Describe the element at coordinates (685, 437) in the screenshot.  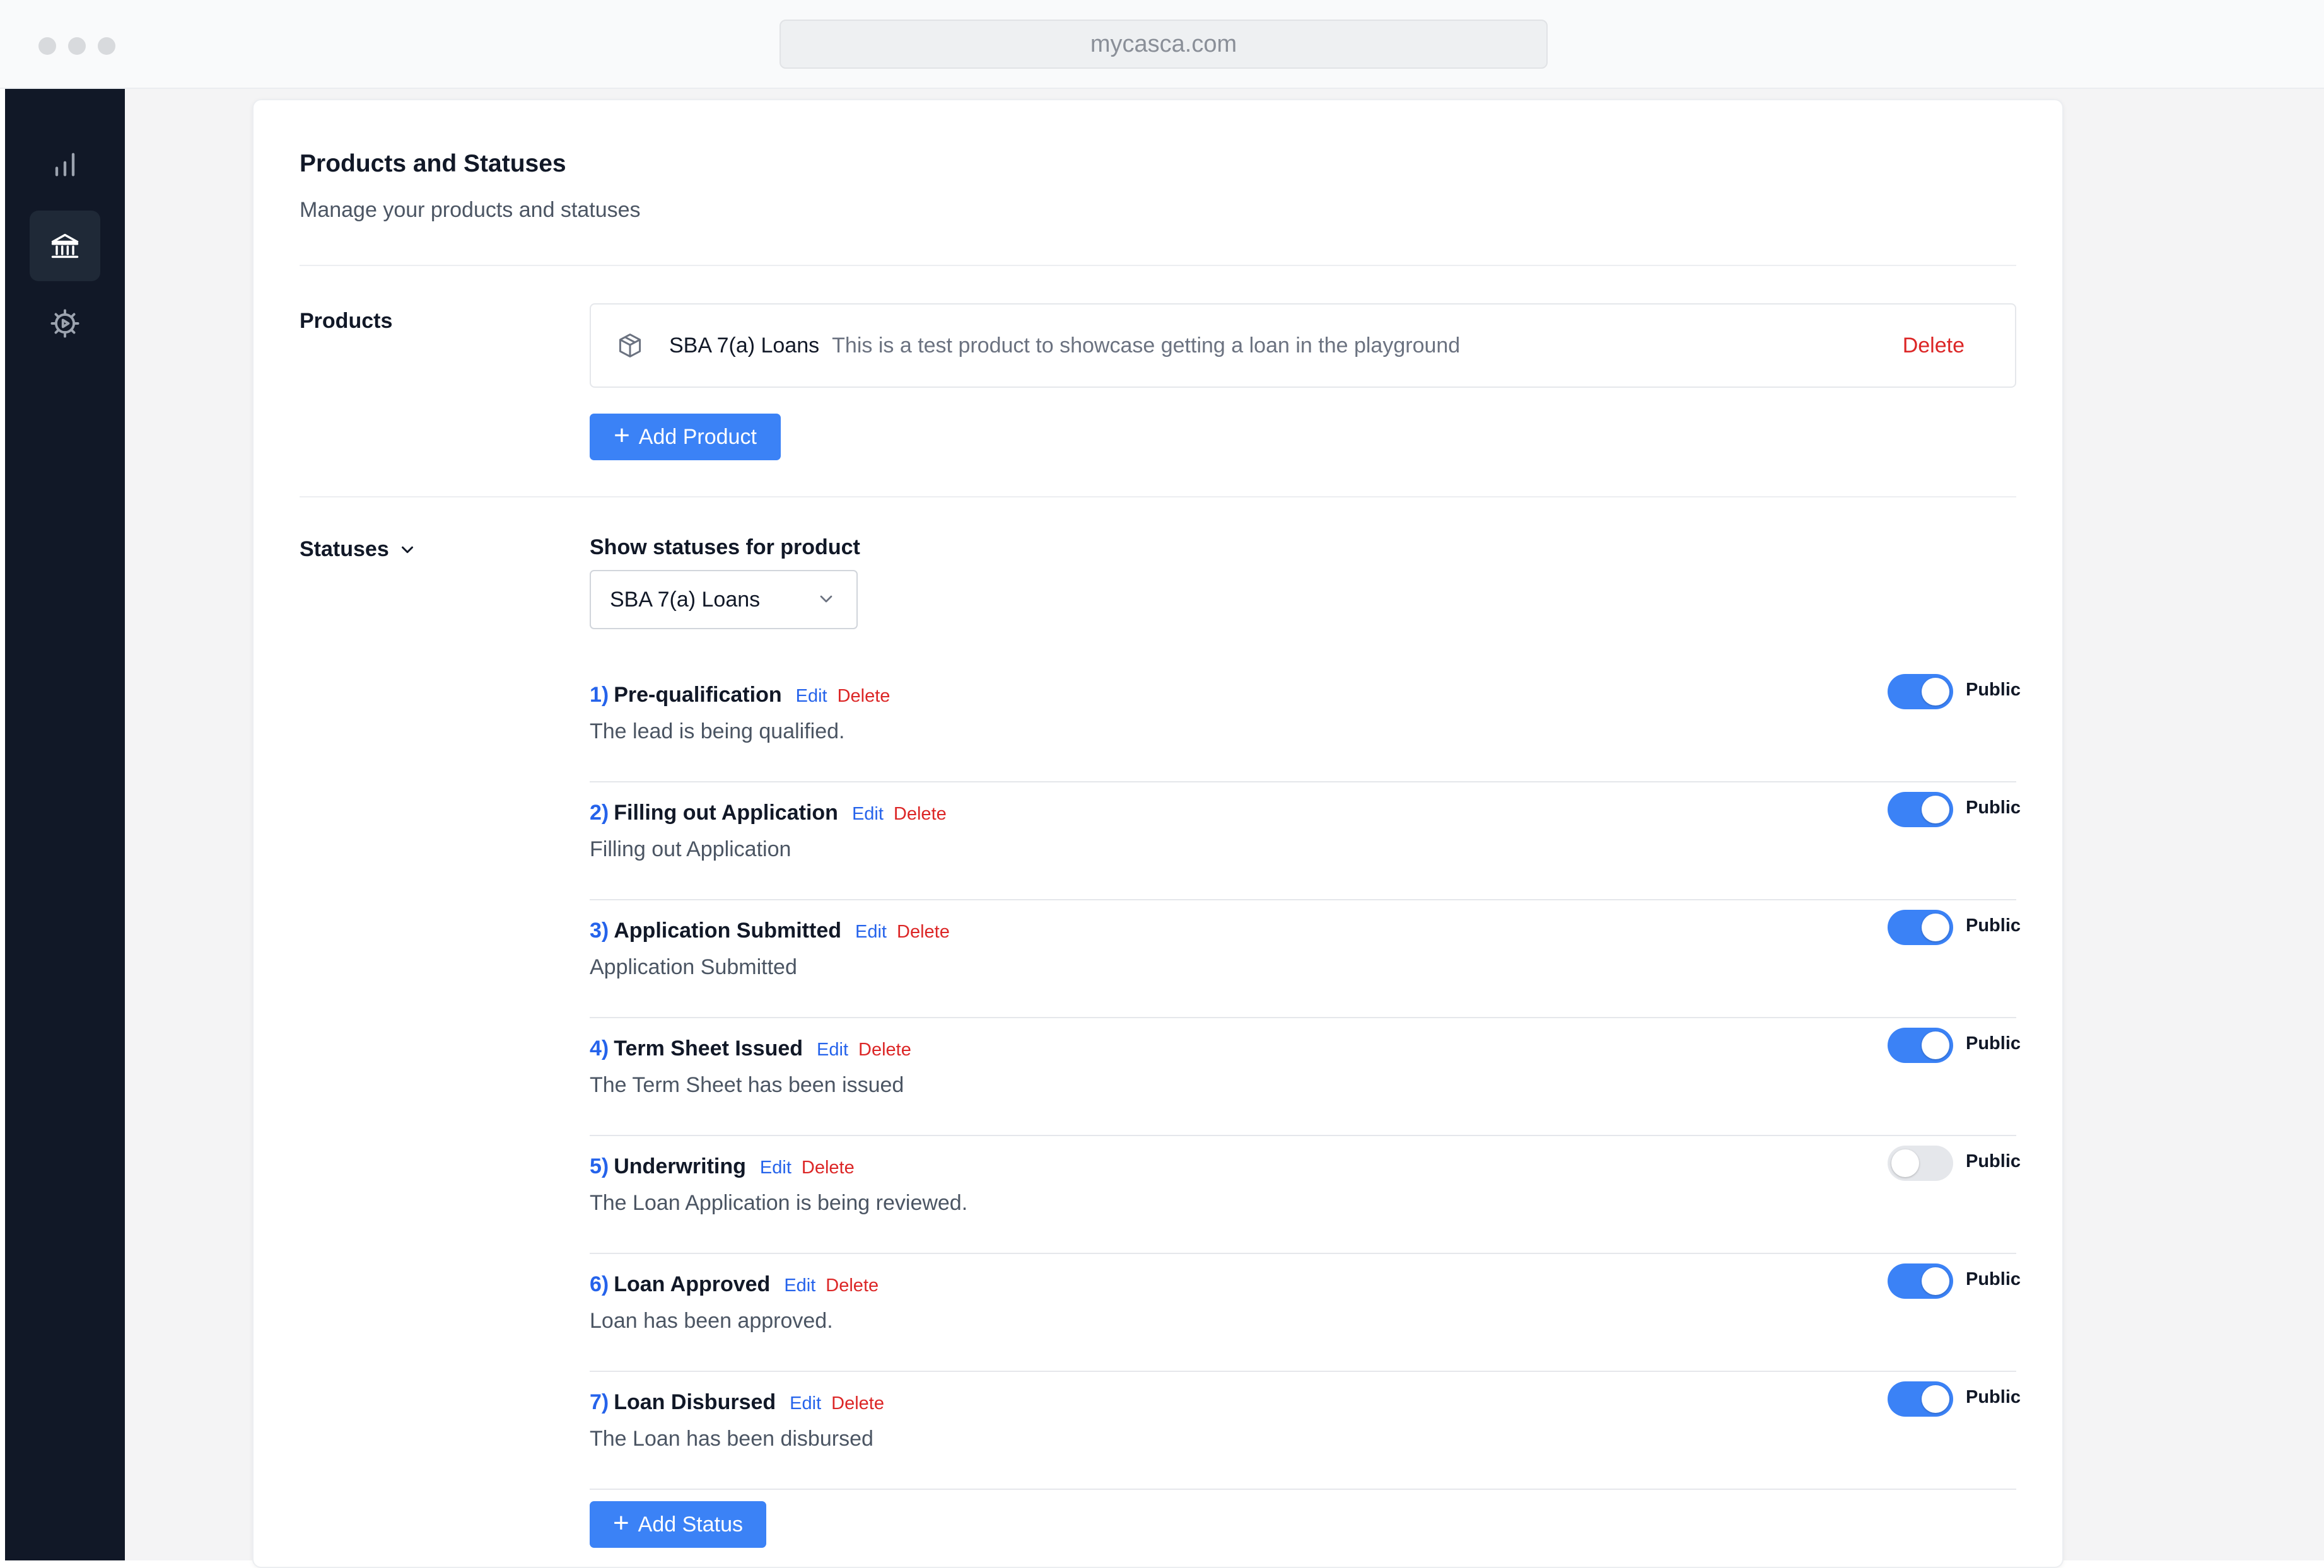
I see `add-product-button: + Add Product` at that location.